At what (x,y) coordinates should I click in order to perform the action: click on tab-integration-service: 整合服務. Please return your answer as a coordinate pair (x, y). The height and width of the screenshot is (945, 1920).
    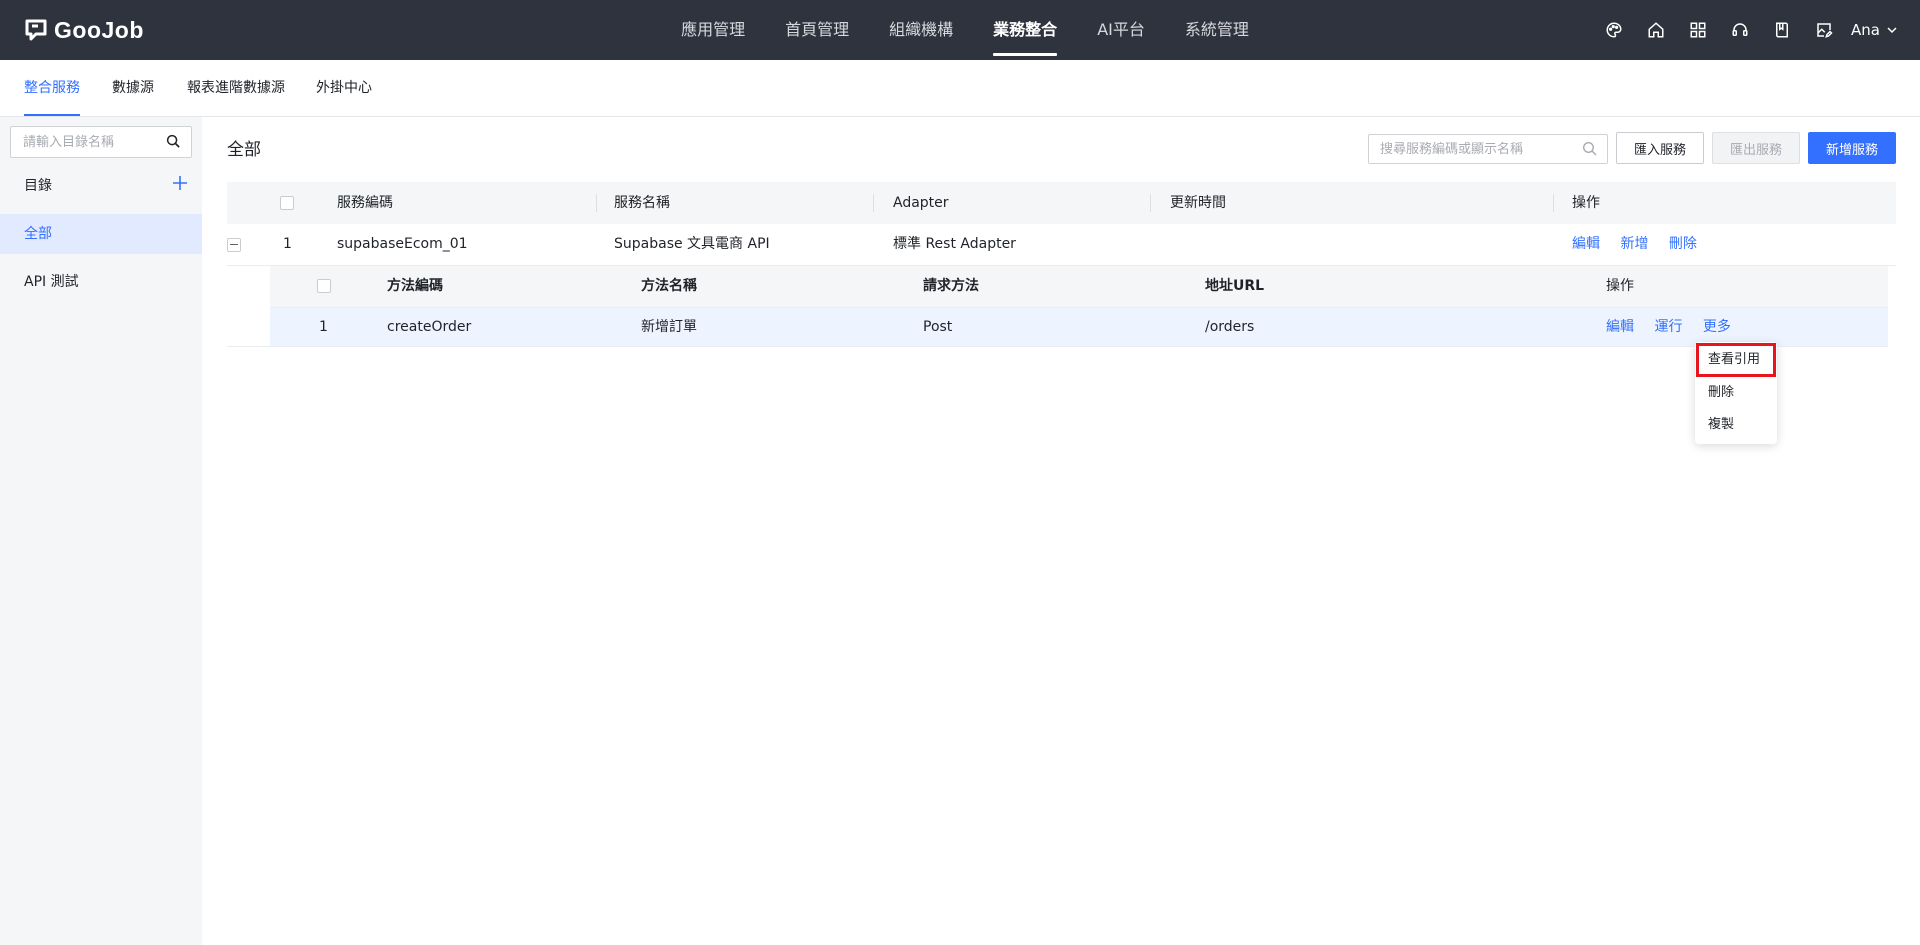
    Looking at the image, I should click on (52, 88).